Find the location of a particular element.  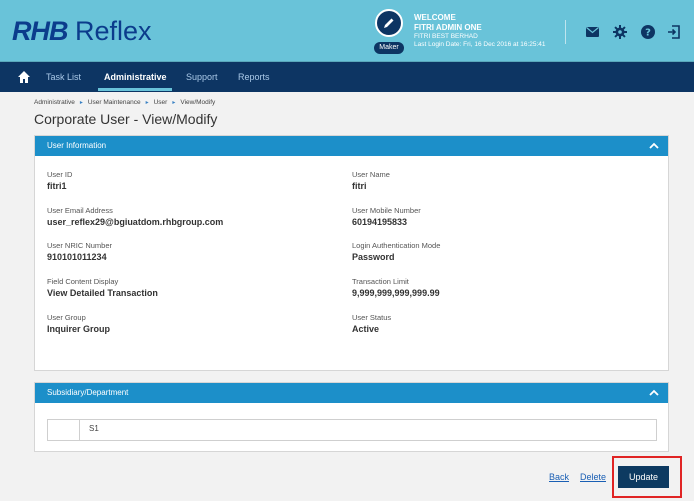

field-value: fitri is located at coordinates (359, 186).